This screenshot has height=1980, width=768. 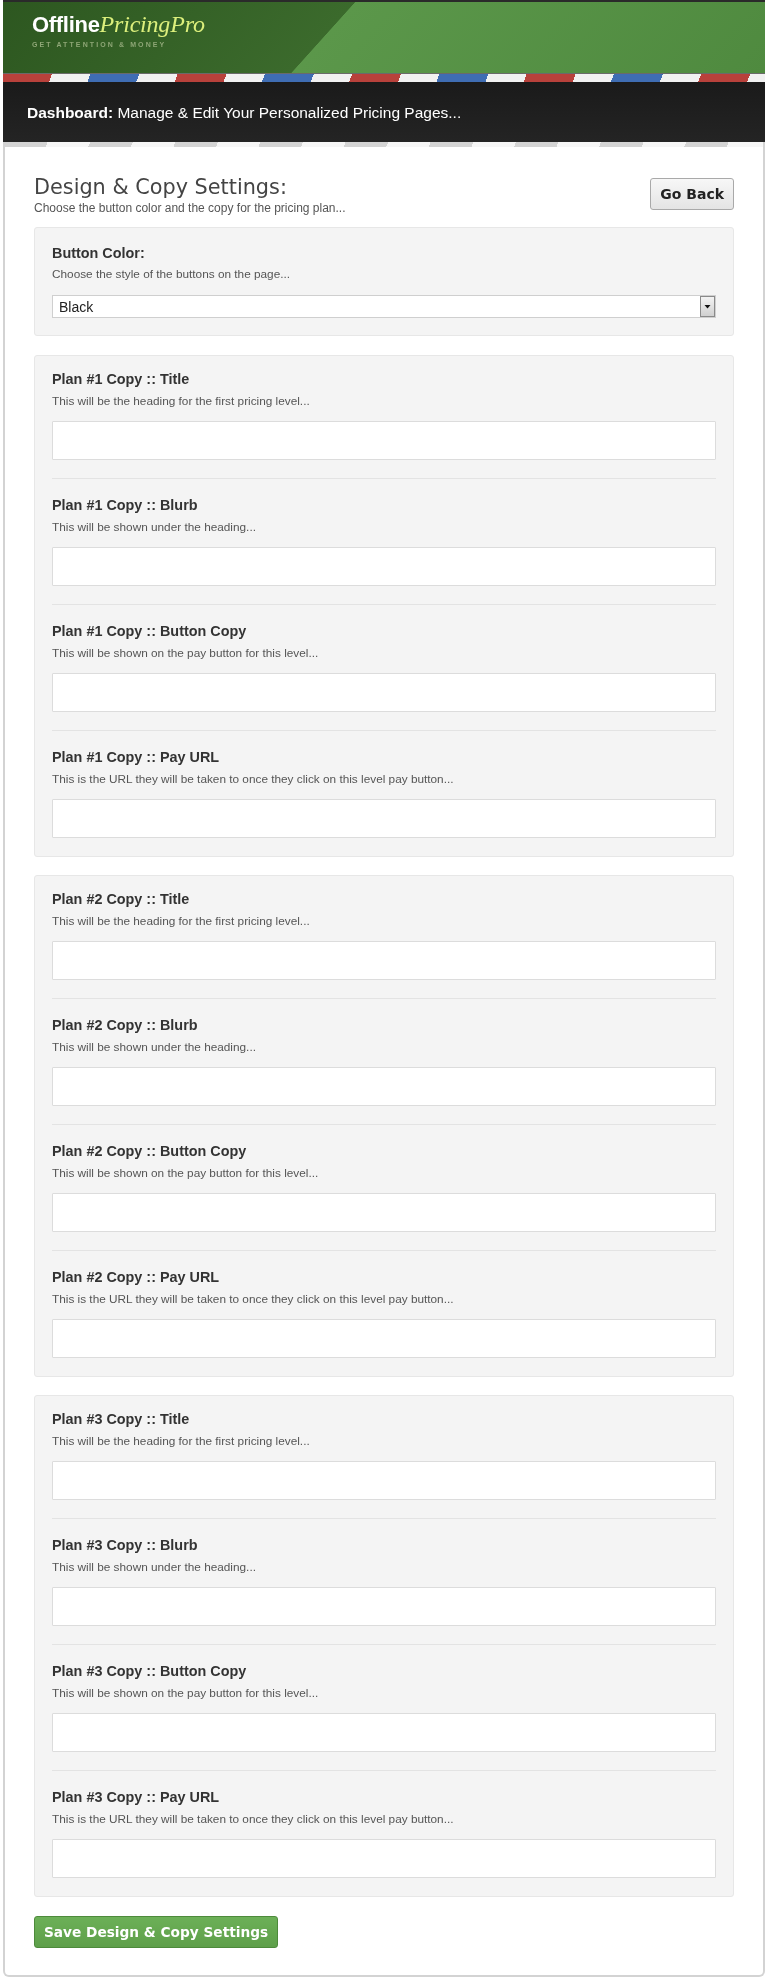 What do you see at coordinates (125, 1025) in the screenshot?
I see `field-label: Plan #2 Copy :: Blurb` at bounding box center [125, 1025].